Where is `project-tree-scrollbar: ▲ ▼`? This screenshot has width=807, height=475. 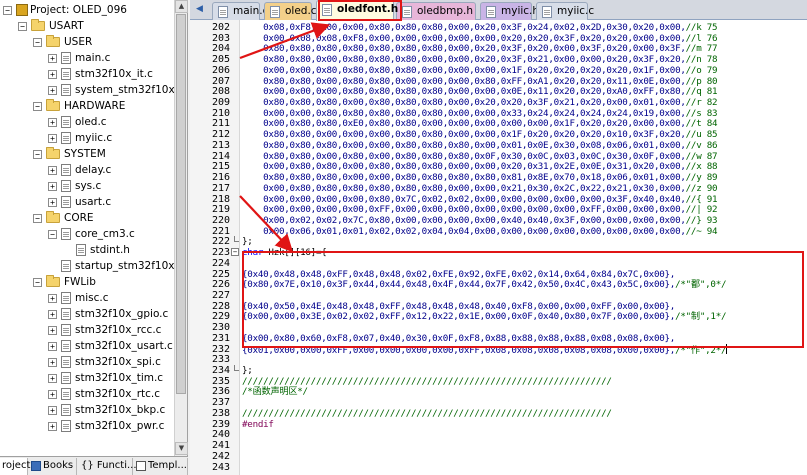 project-tree-scrollbar: ▲ ▼ is located at coordinates (181, 228).